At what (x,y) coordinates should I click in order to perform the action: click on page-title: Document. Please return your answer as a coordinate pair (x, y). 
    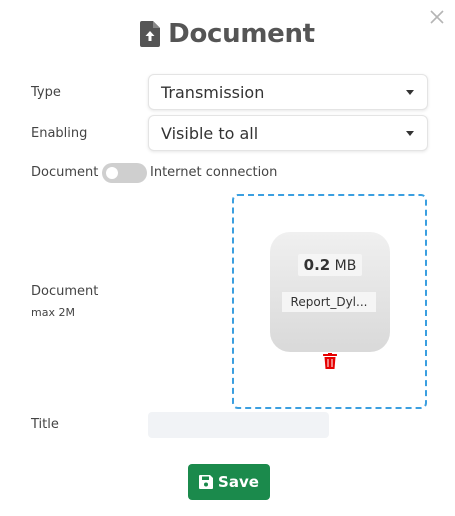
    Looking at the image, I should click on (241, 34).